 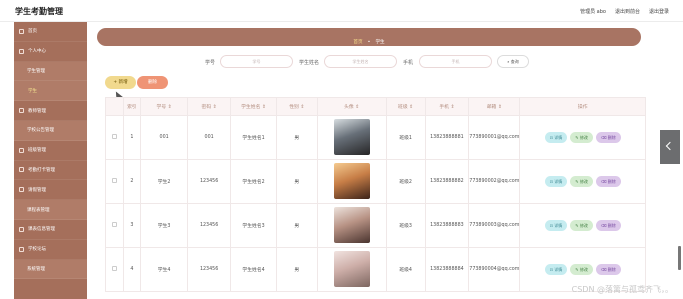 What do you see at coordinates (21, 170) in the screenshot?
I see `attendance-icon` at bounding box center [21, 170].